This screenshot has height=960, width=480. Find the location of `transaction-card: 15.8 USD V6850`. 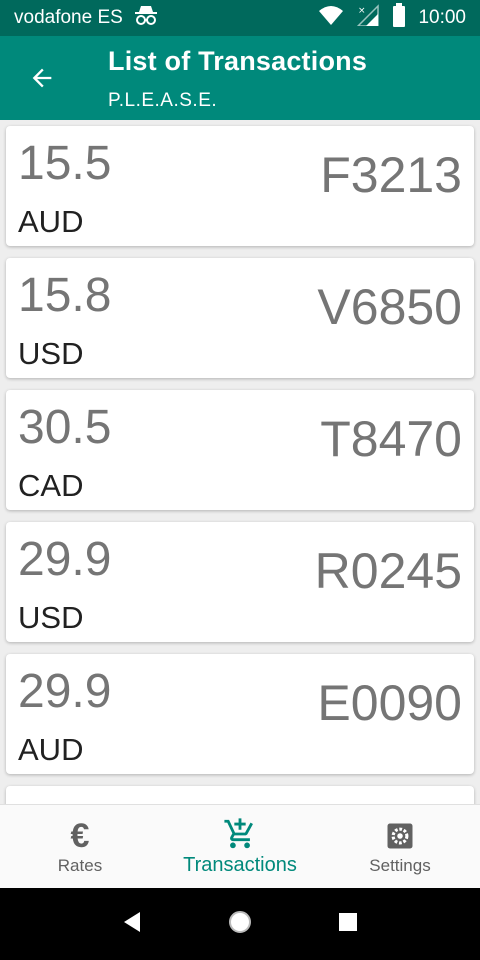

transaction-card: 15.8 USD V6850 is located at coordinates (240, 318).